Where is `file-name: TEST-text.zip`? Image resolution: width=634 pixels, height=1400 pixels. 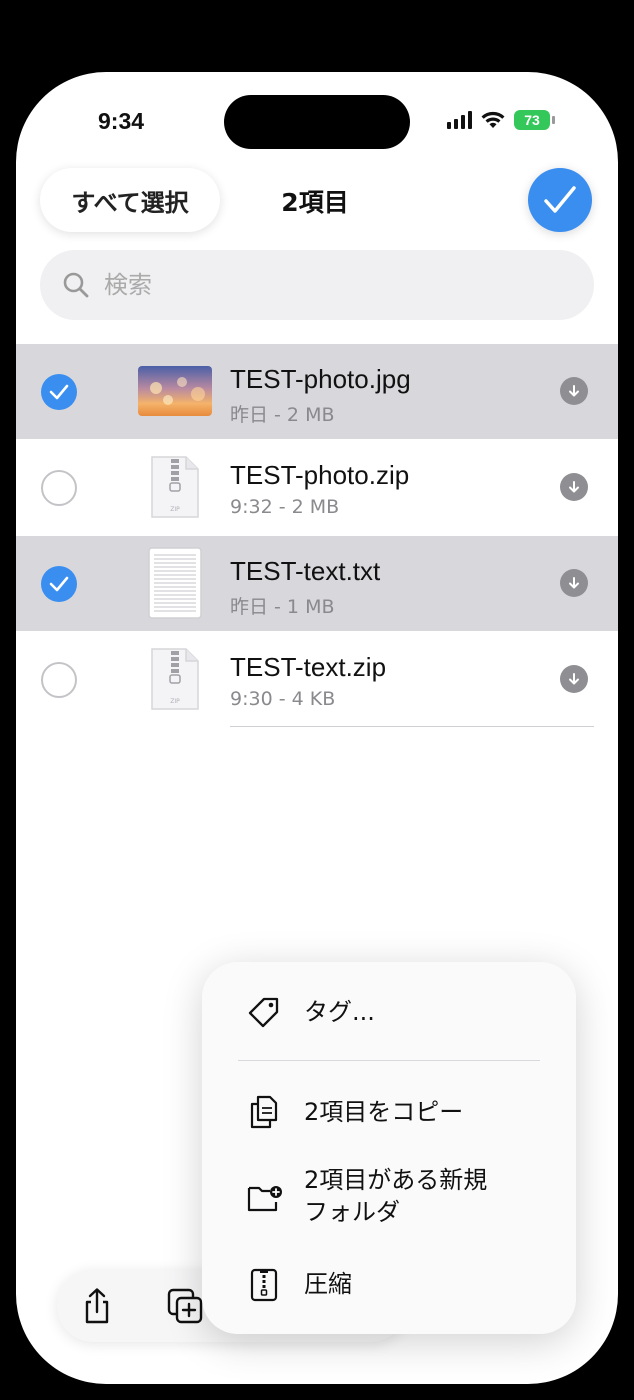
file-name: TEST-text.zip is located at coordinates (308, 667).